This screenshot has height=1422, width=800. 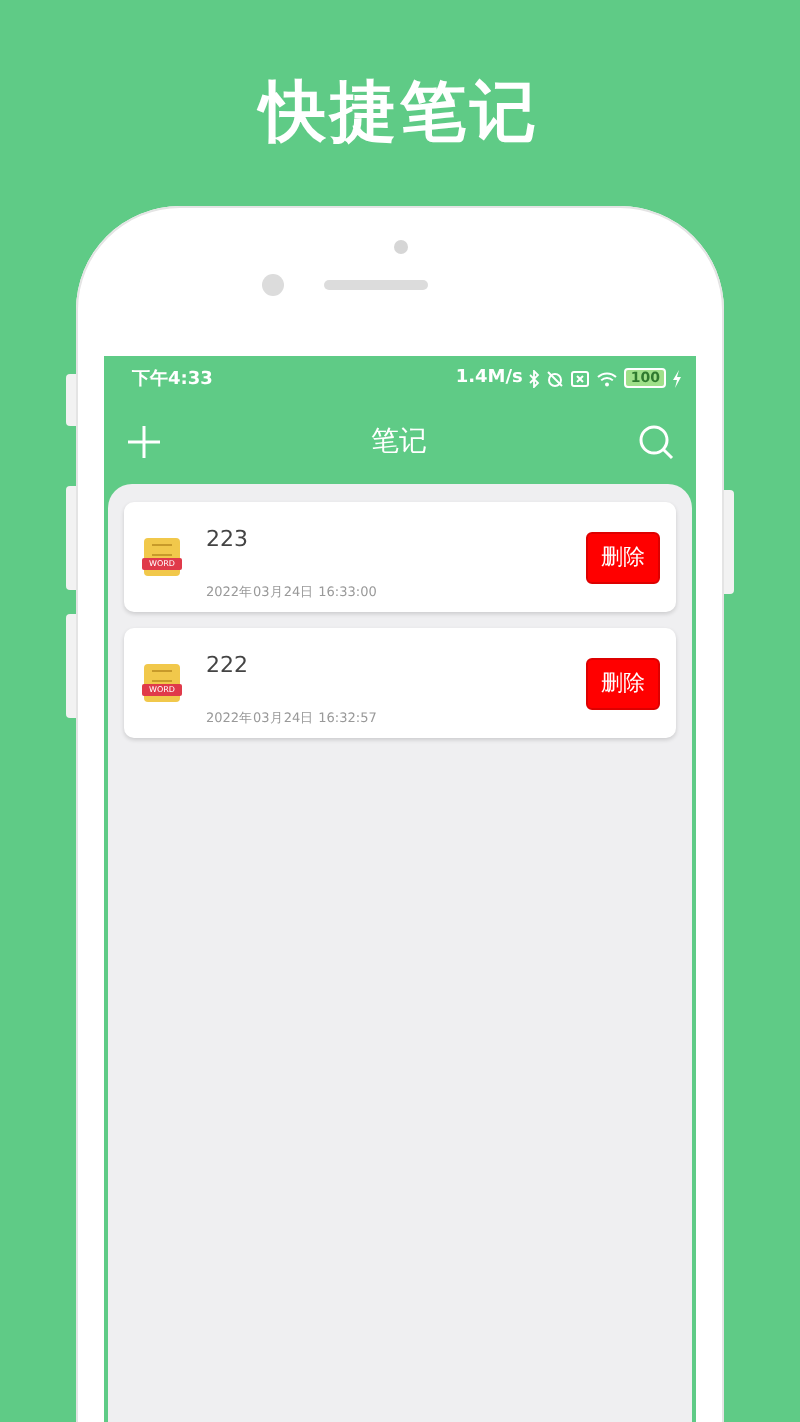 What do you see at coordinates (144, 442) in the screenshot?
I see `add-icon` at bounding box center [144, 442].